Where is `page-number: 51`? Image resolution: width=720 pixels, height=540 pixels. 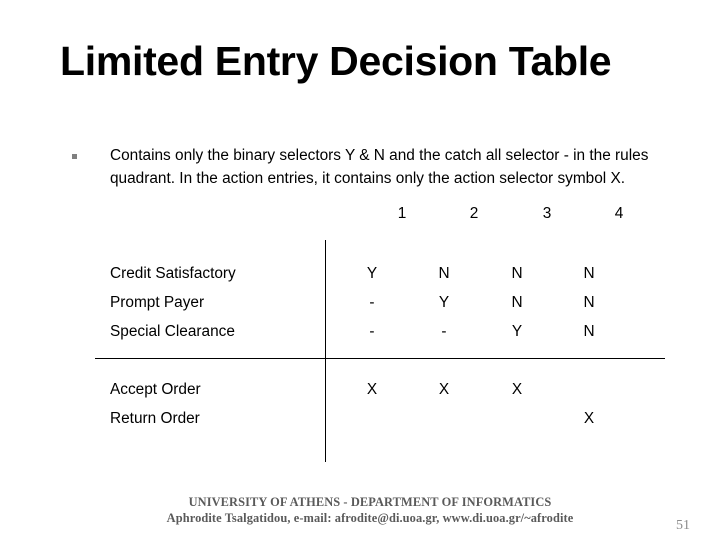
page-number: 51 is located at coordinates (683, 525).